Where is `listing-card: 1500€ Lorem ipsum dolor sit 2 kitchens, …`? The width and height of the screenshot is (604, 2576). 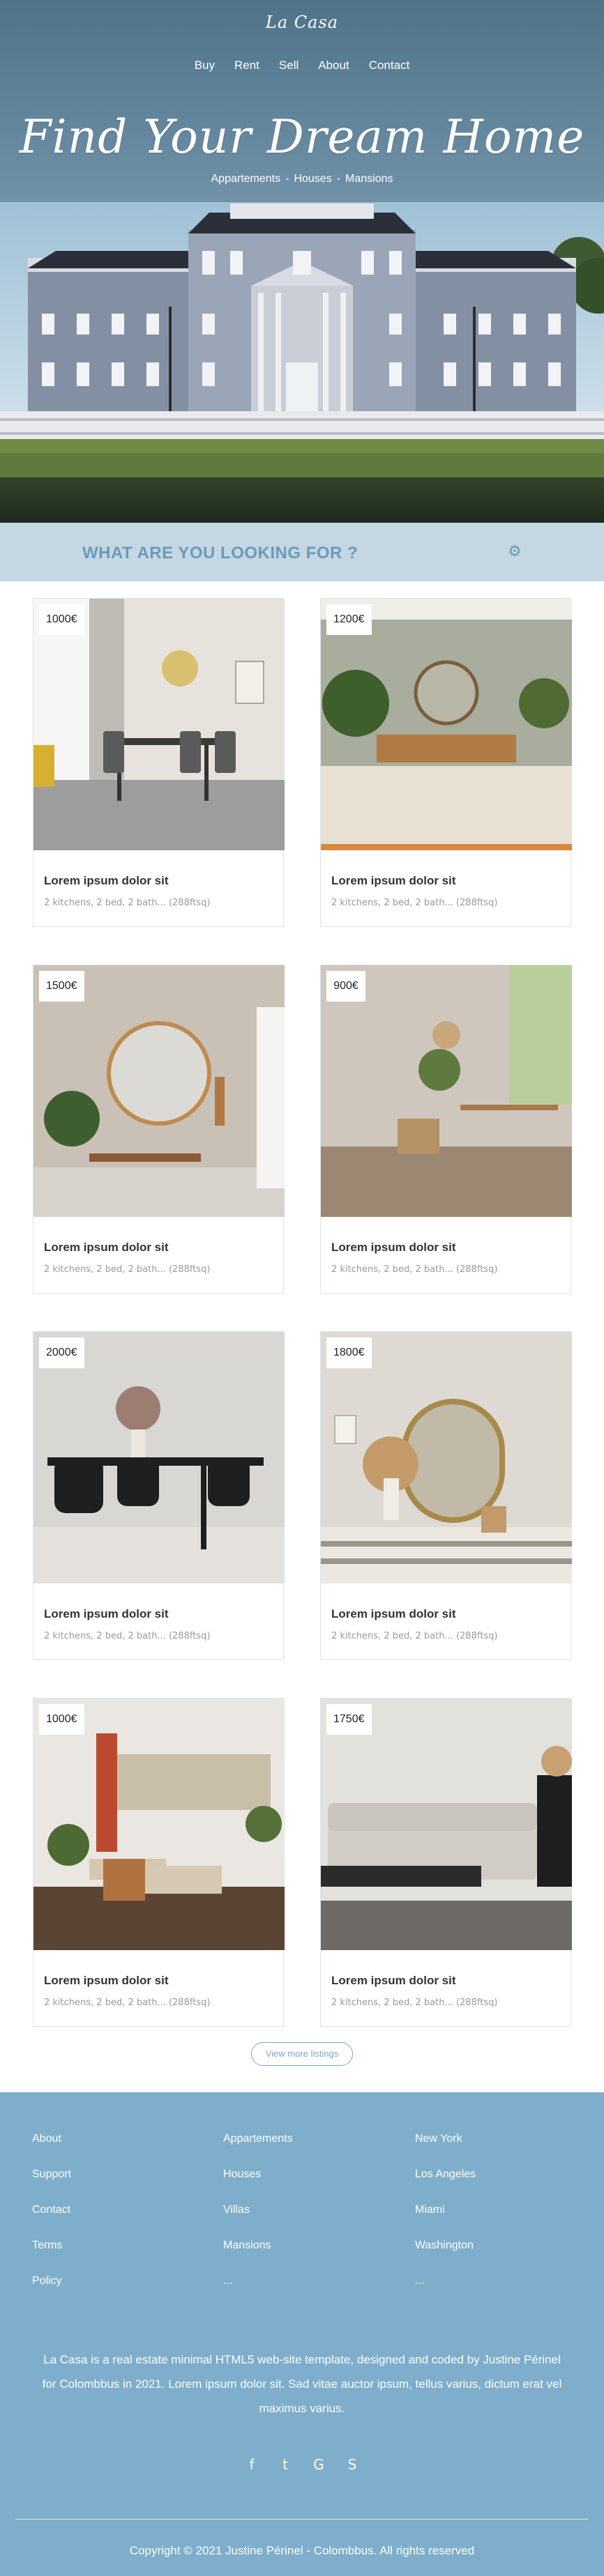
listing-card: 1500€ Lorem ipsum dolor sit 2 kitchens, … is located at coordinates (159, 1129).